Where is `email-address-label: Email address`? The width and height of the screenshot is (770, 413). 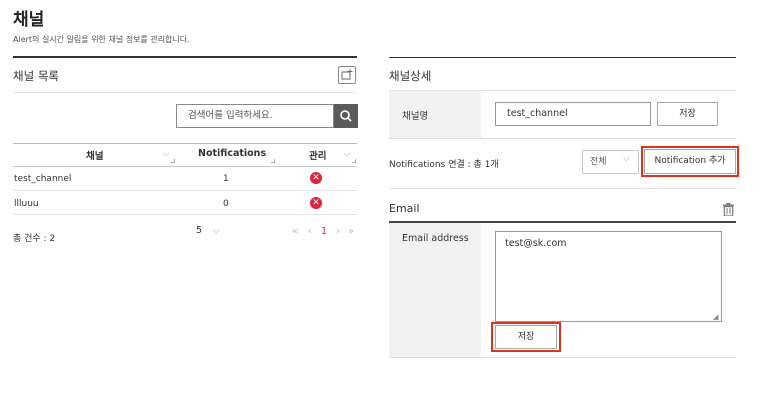
email-address-label: Email address is located at coordinates (435, 238).